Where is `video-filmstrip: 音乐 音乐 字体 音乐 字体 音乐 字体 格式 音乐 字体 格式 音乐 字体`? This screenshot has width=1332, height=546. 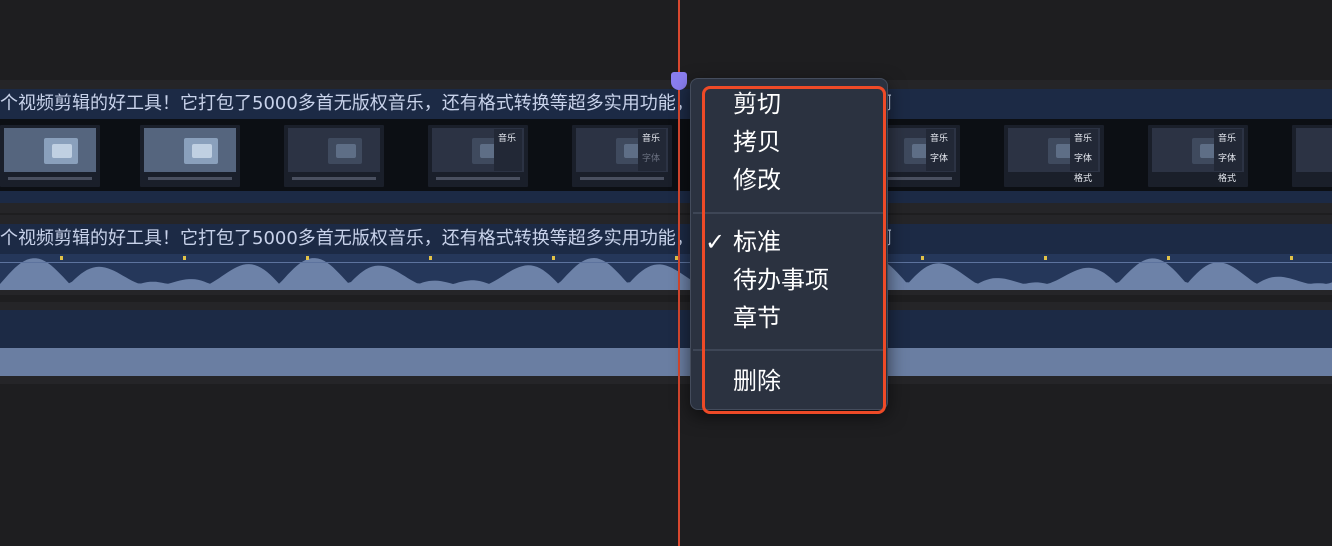
video-filmstrip: 音乐 音乐 字体 音乐 字体 音乐 字体 格式 音乐 字体 格式 音乐 字体 is located at coordinates (666, 155).